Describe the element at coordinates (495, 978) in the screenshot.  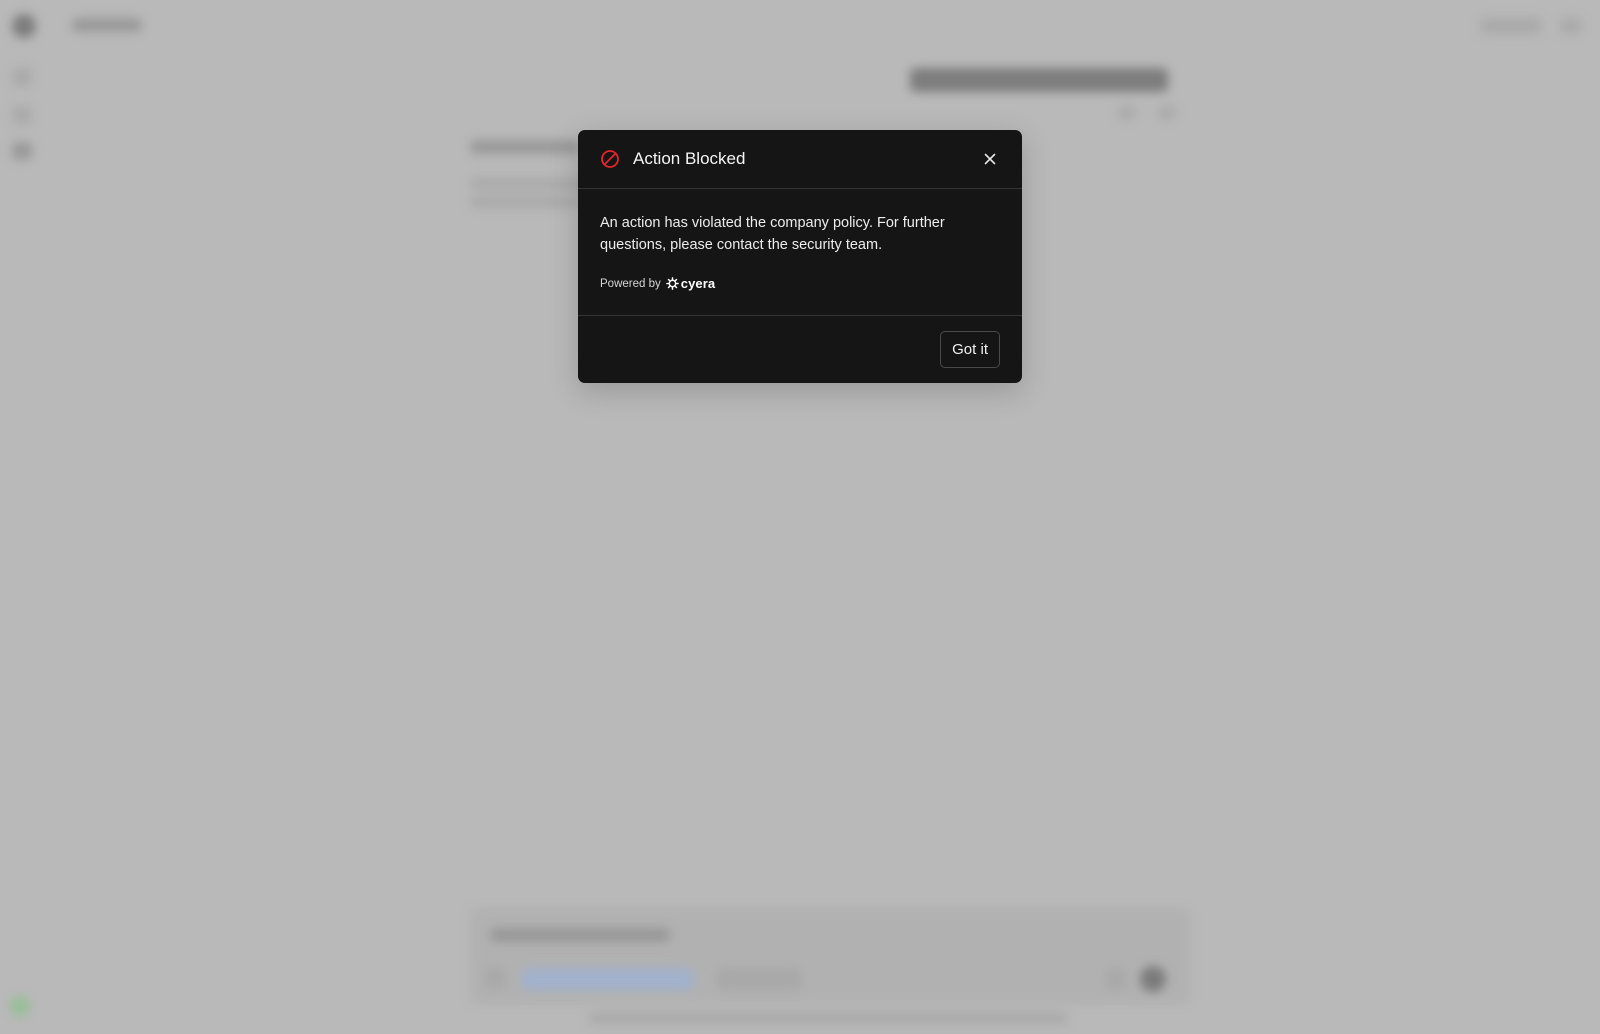
I see `attach-icon` at that location.